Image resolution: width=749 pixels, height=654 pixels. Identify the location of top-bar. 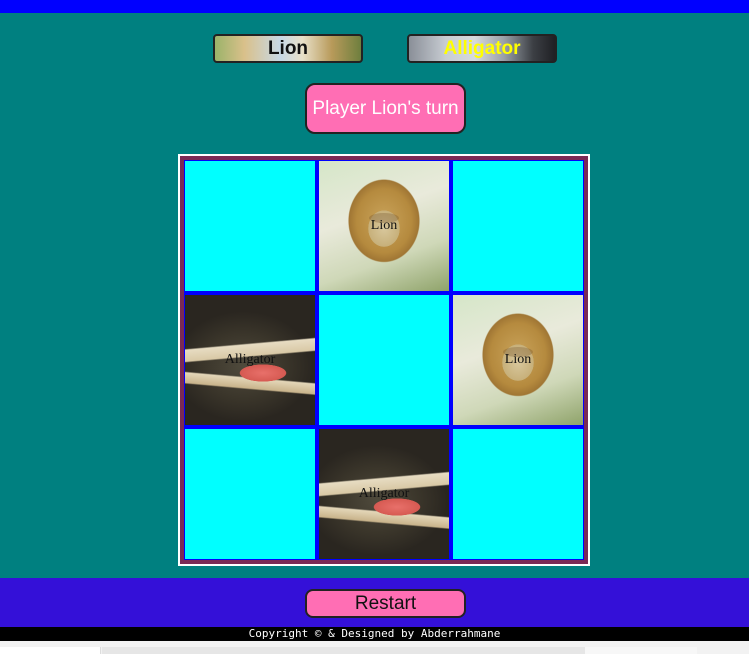
(374, 6).